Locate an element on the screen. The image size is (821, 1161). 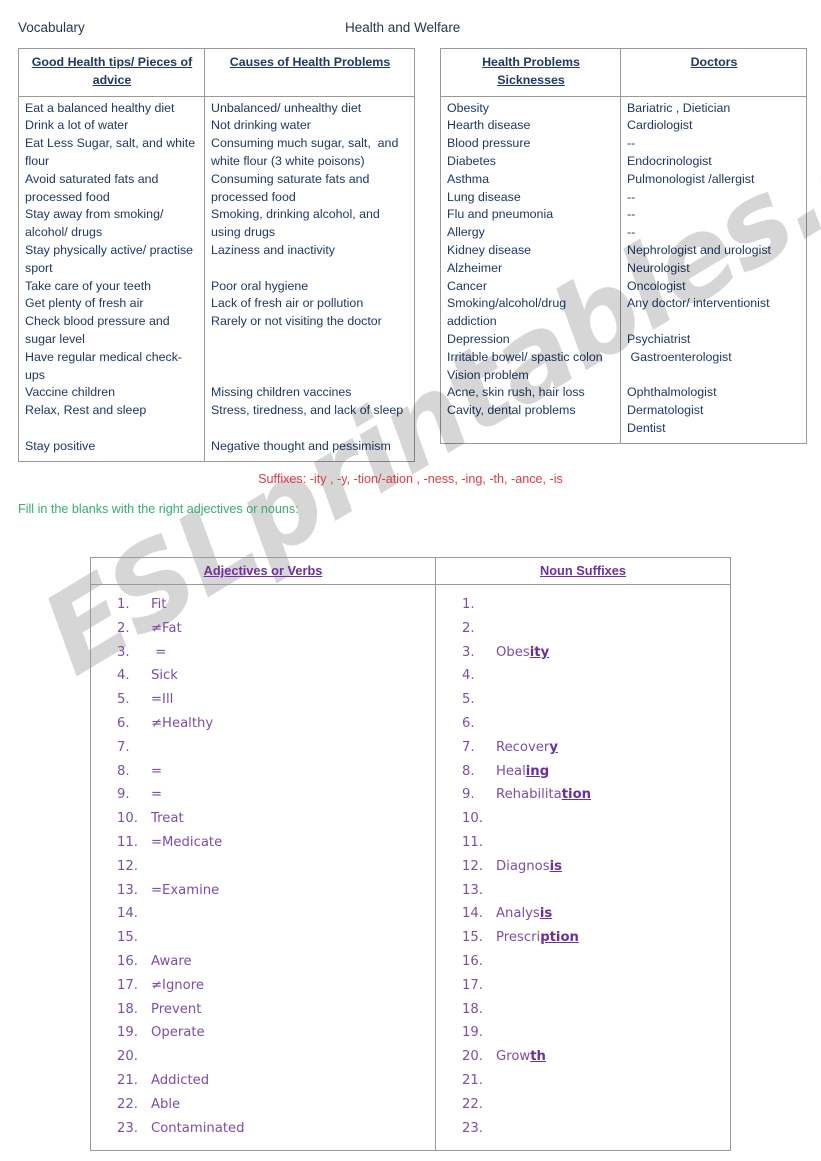
noun-suffix: y is located at coordinates (553, 747).